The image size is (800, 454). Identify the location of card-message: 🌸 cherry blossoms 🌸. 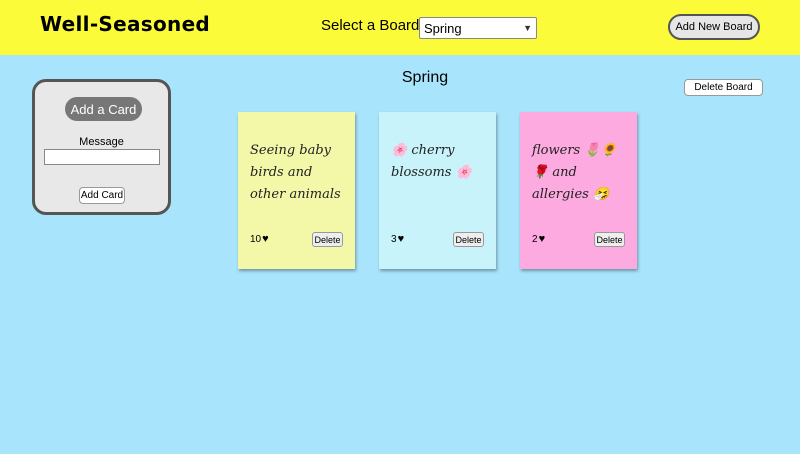
(431, 161).